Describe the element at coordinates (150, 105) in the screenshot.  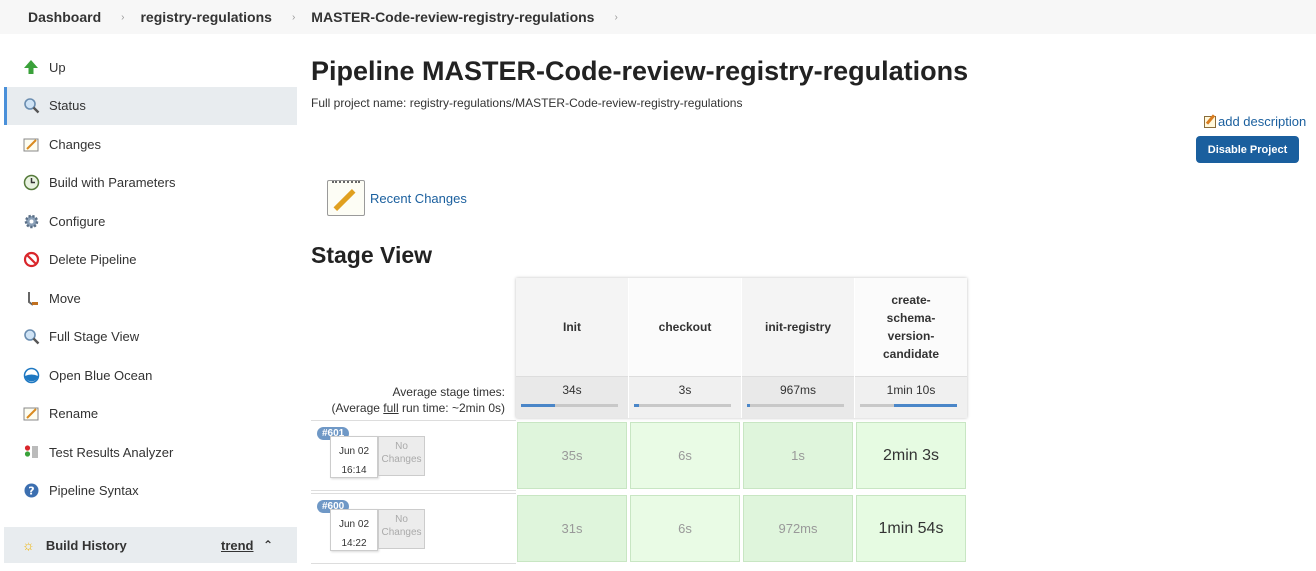
I see `sidebar-item-status: Status` at that location.